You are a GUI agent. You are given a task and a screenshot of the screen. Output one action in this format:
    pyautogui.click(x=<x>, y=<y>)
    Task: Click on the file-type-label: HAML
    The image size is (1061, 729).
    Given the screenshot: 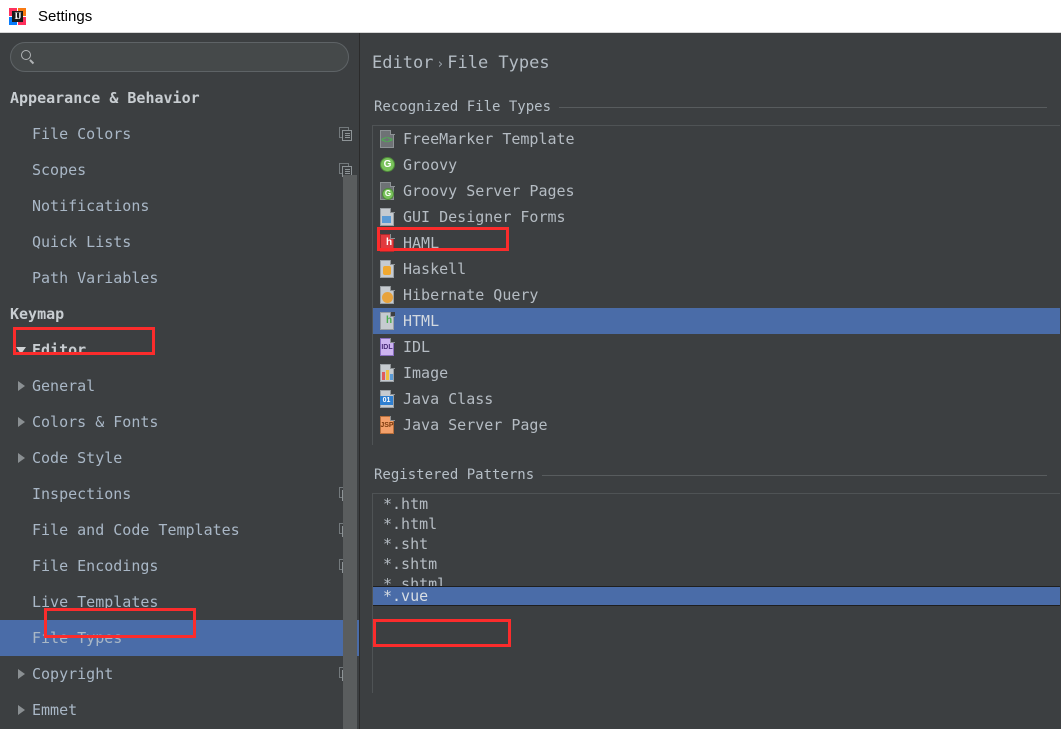 What is the action you would take?
    pyautogui.click(x=421, y=243)
    